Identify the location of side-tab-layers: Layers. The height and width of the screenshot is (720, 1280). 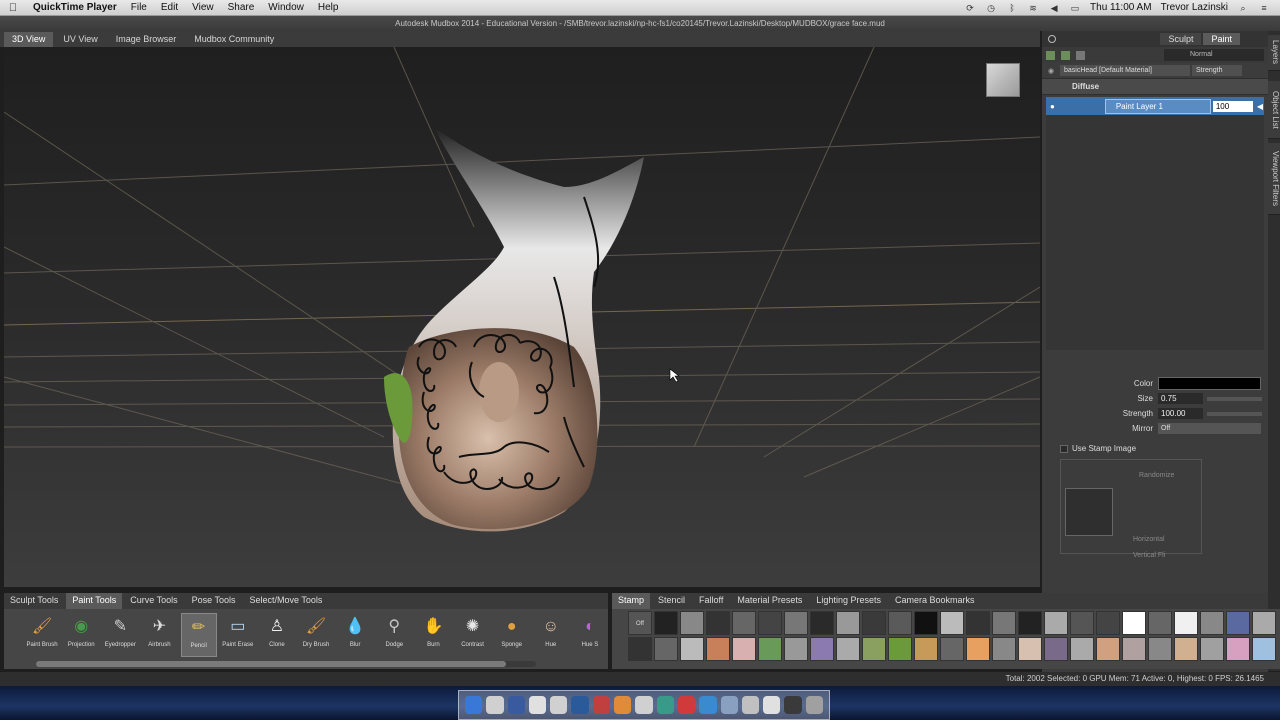
(1274, 53).